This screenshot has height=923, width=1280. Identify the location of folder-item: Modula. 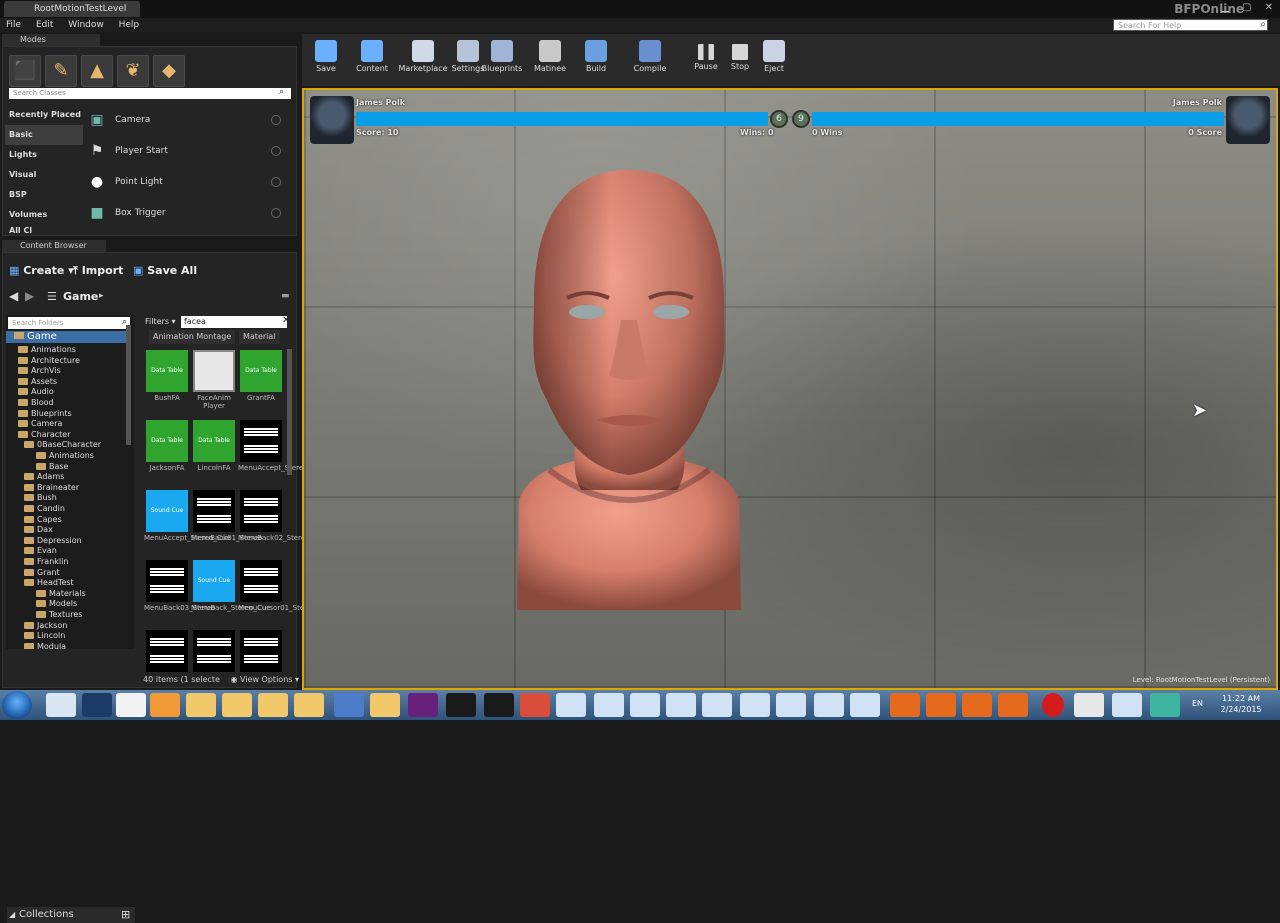
(45, 645).